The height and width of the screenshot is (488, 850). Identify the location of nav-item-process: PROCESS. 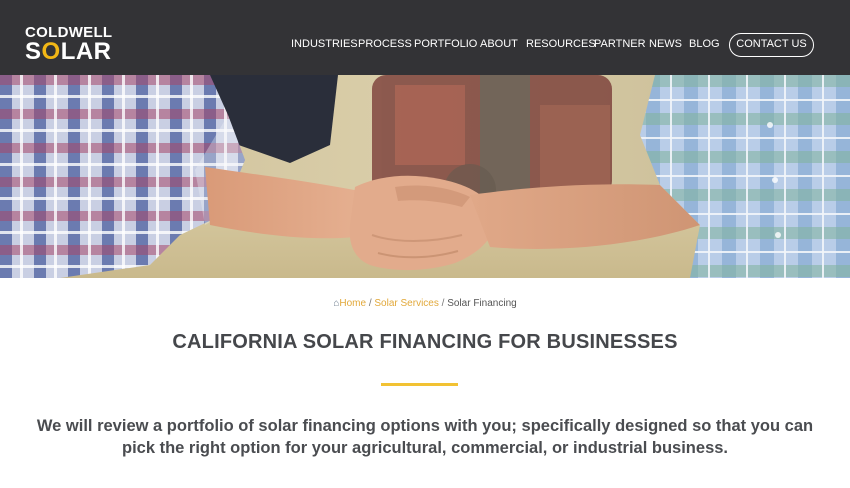
(385, 44).